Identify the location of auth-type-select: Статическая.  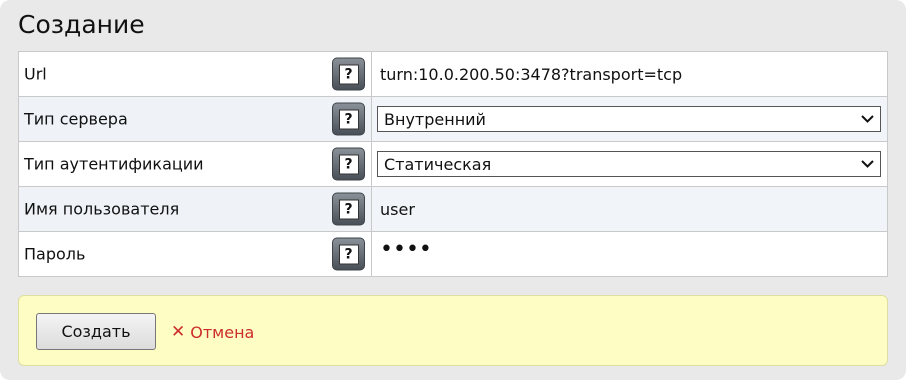
(629, 164).